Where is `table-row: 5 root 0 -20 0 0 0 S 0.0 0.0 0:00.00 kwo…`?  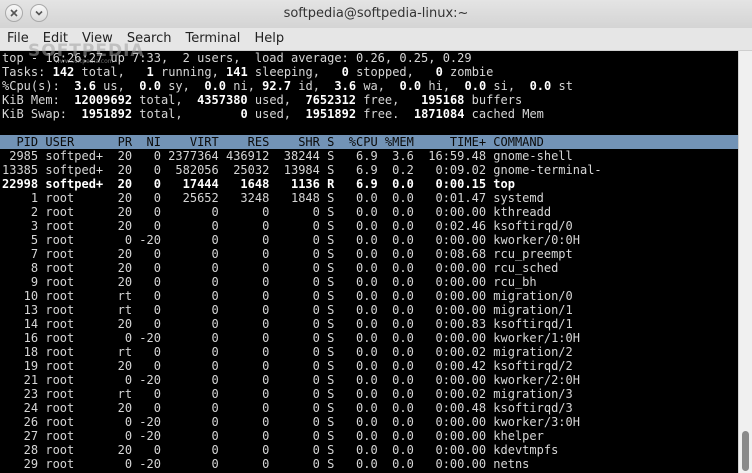
table-row: 5 root 0 -20 0 0 0 S 0.0 0.0 0:00.00 kwo… is located at coordinates (291, 240).